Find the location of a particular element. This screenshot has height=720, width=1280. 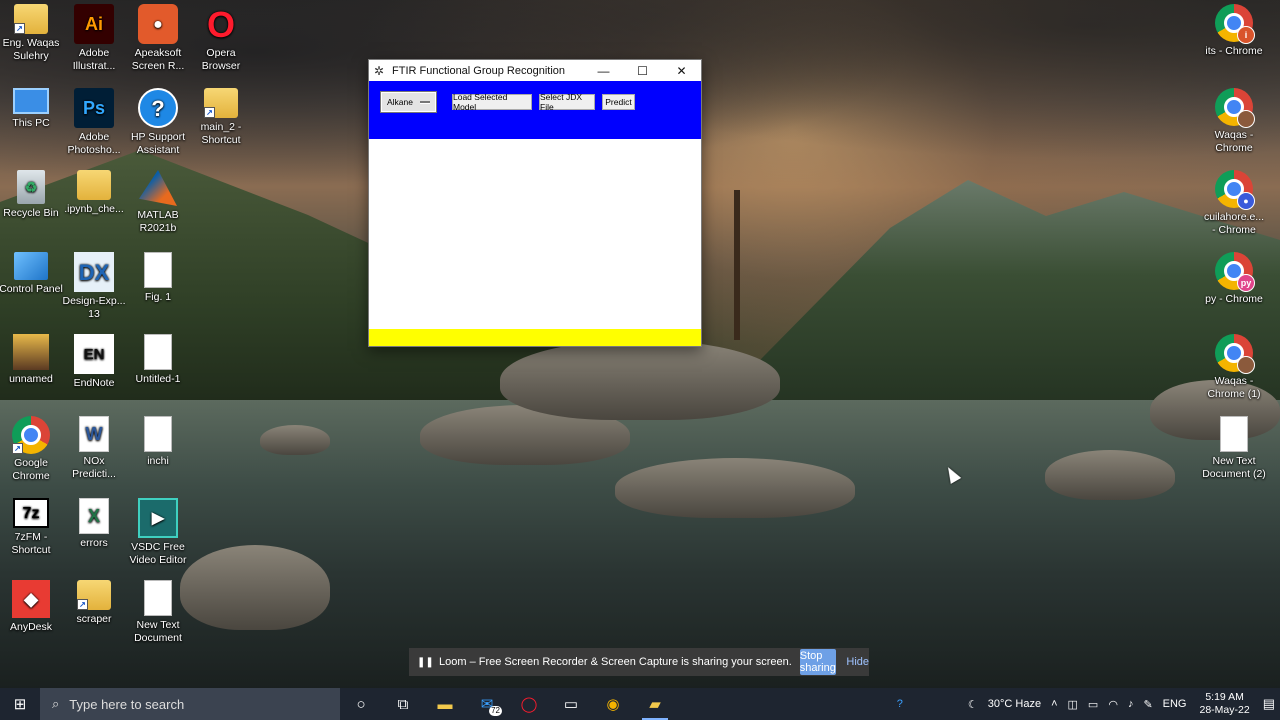

chrome-icon: py is located at coordinates (1235, 272).